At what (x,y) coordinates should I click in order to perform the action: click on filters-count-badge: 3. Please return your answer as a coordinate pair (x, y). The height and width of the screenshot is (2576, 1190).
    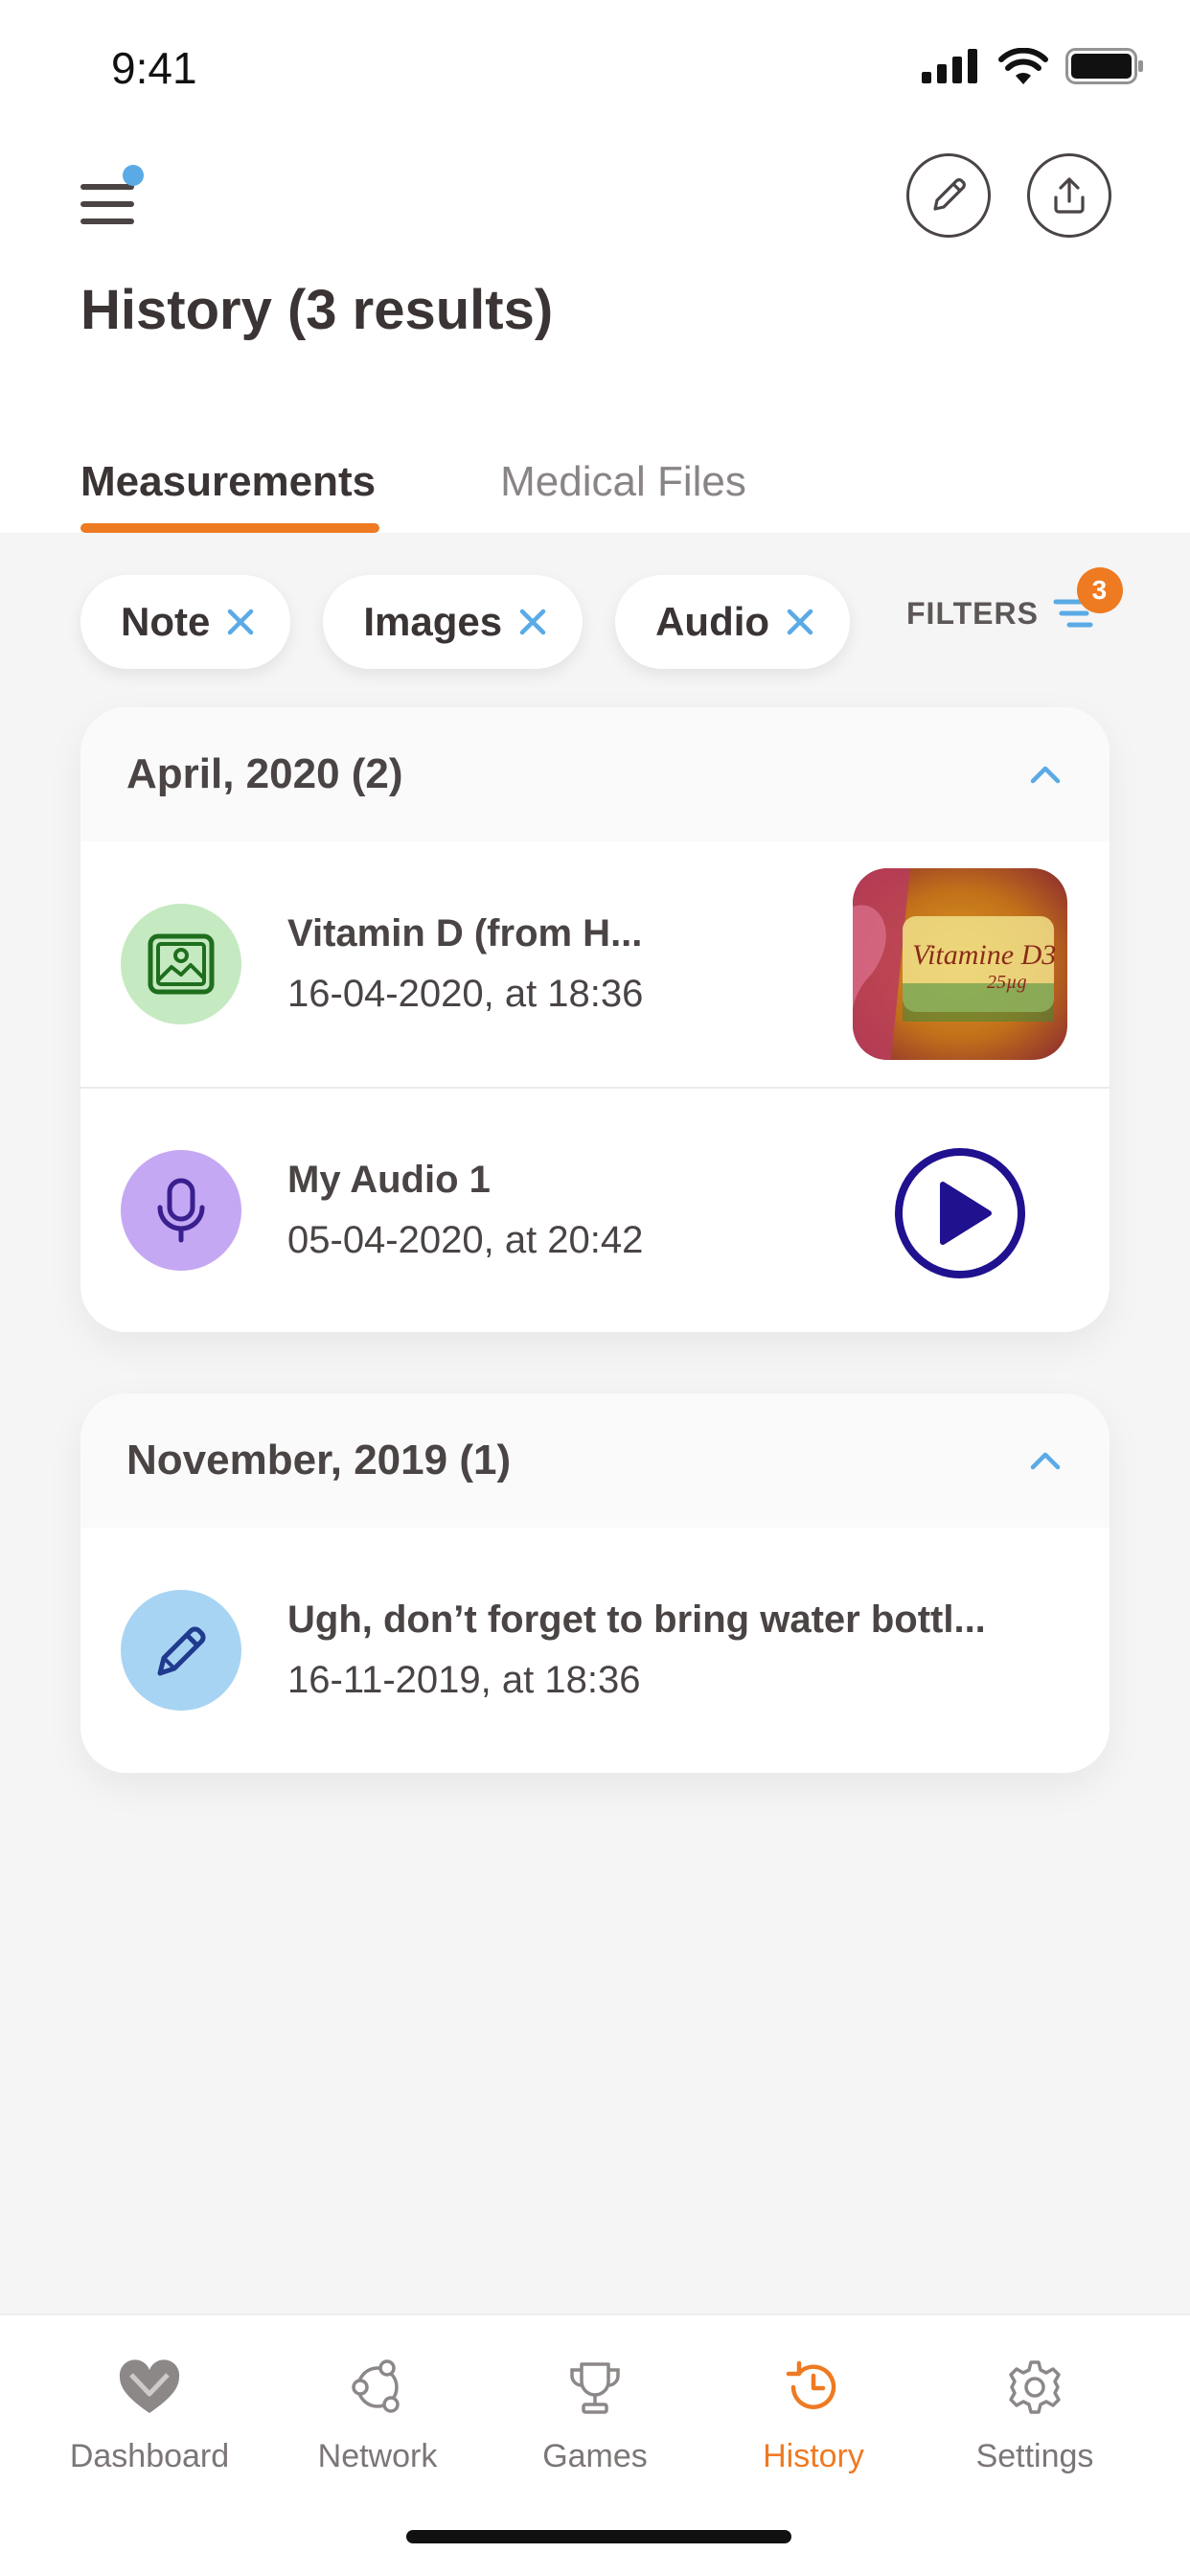
    Looking at the image, I should click on (1100, 590).